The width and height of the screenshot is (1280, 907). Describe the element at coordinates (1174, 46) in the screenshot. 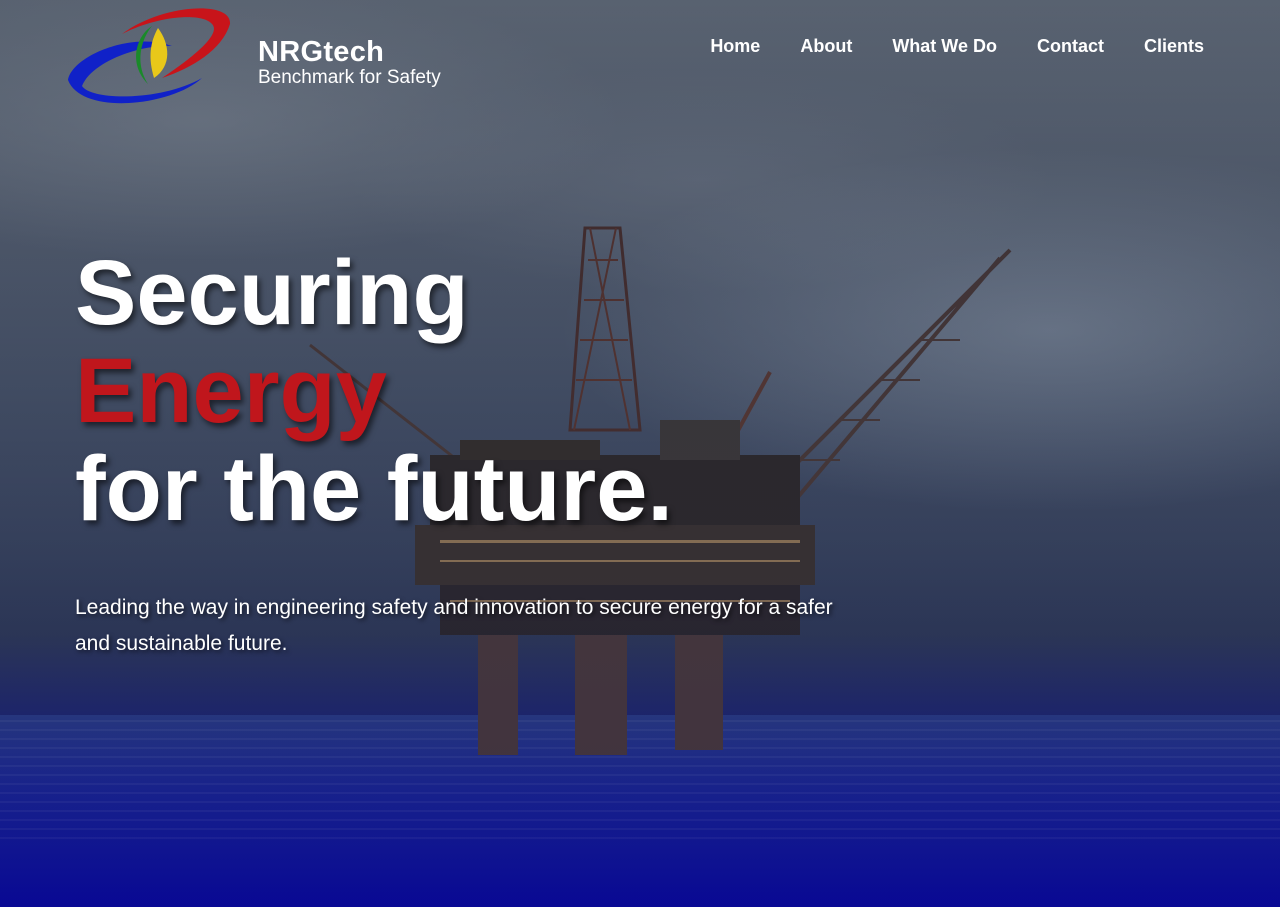

I see `nav-clients: Clients` at that location.